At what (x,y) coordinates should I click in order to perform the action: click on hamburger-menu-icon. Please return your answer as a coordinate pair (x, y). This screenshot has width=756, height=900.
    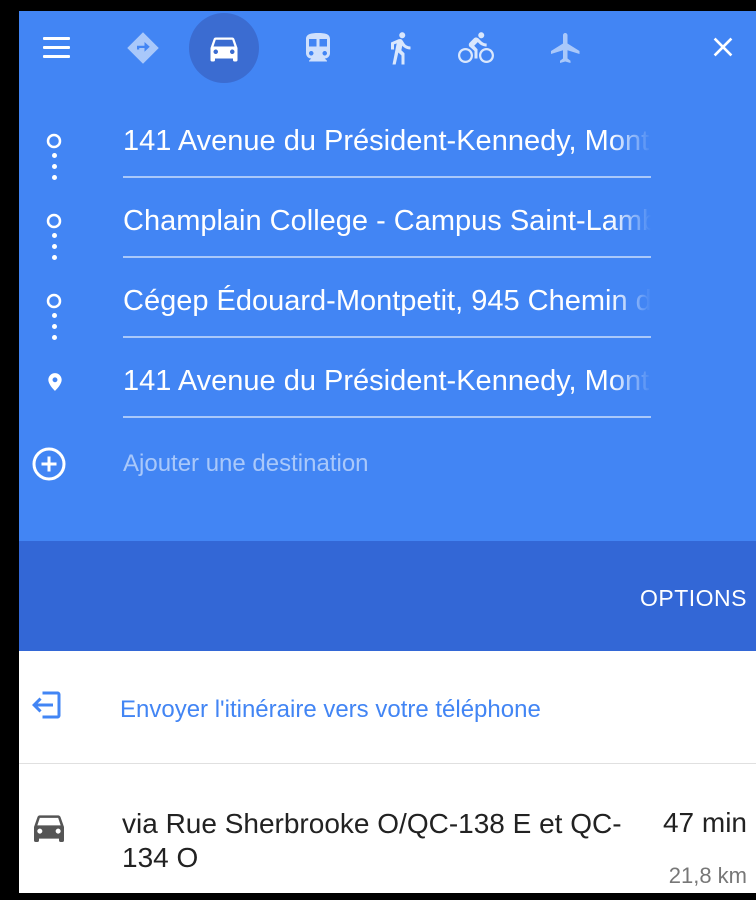
    Looking at the image, I should click on (57, 48).